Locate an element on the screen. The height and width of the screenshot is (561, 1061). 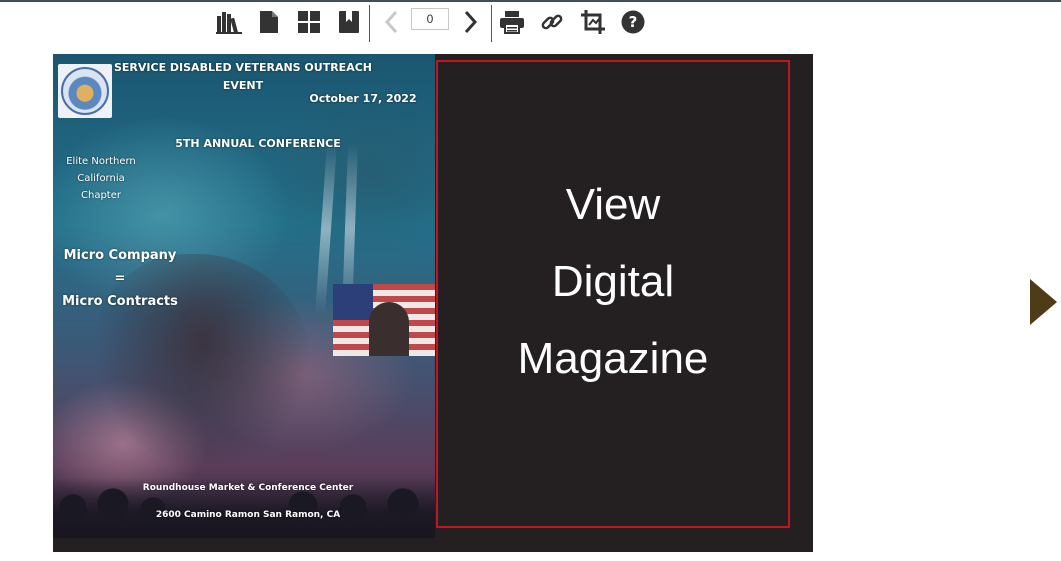
single-page-icon is located at coordinates (269, 22).